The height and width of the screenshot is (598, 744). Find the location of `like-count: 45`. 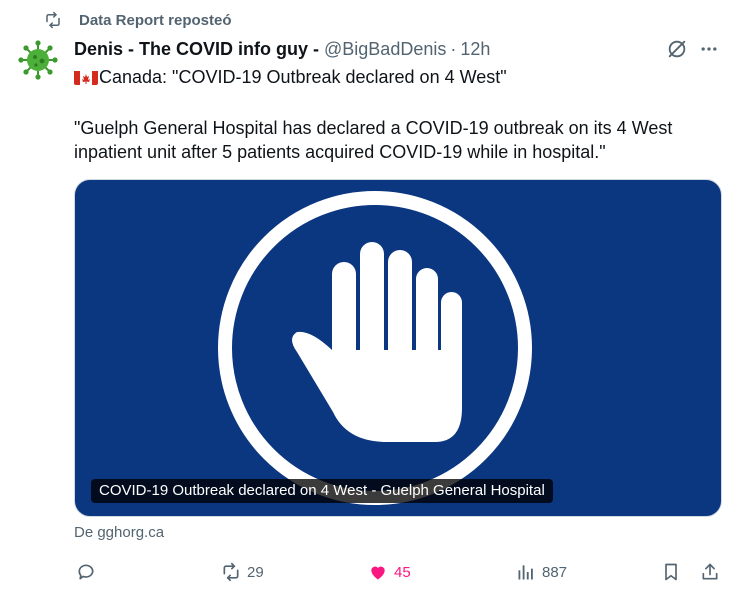

like-count: 45 is located at coordinates (402, 572).